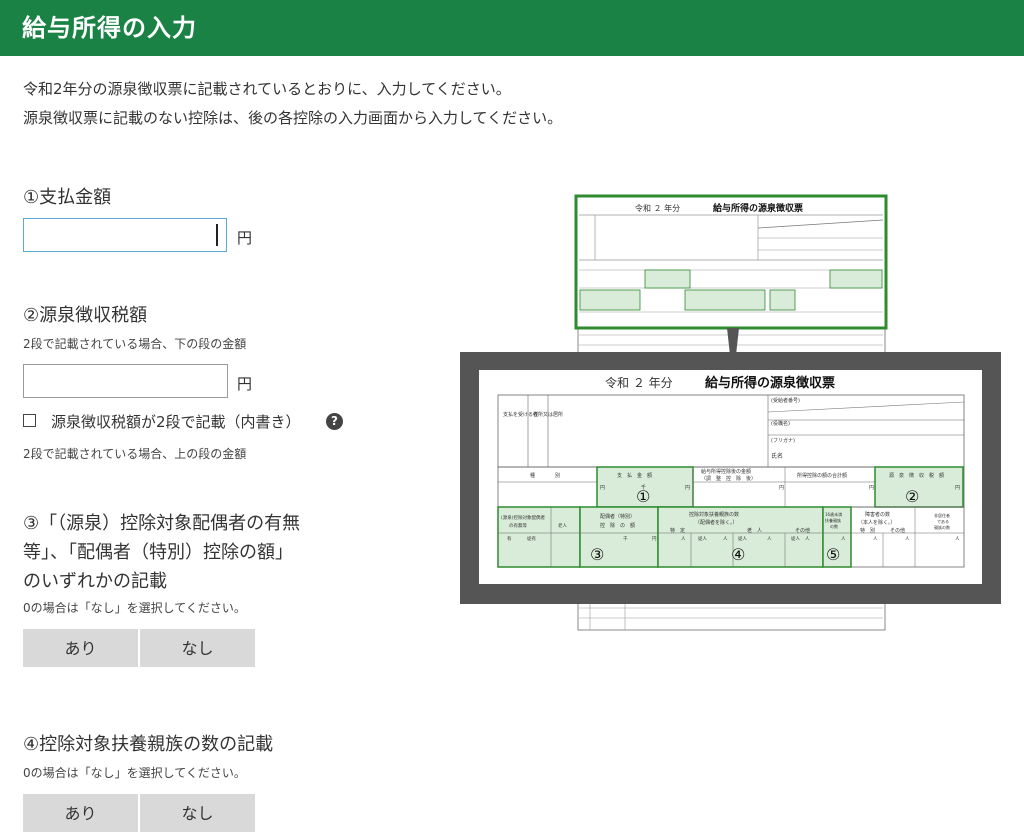  Describe the element at coordinates (293, 118) in the screenshot. I see `intro-line-2: 源泉徴収票に記載のない控除は、後の各控除の入力画面から入力してください。` at that location.